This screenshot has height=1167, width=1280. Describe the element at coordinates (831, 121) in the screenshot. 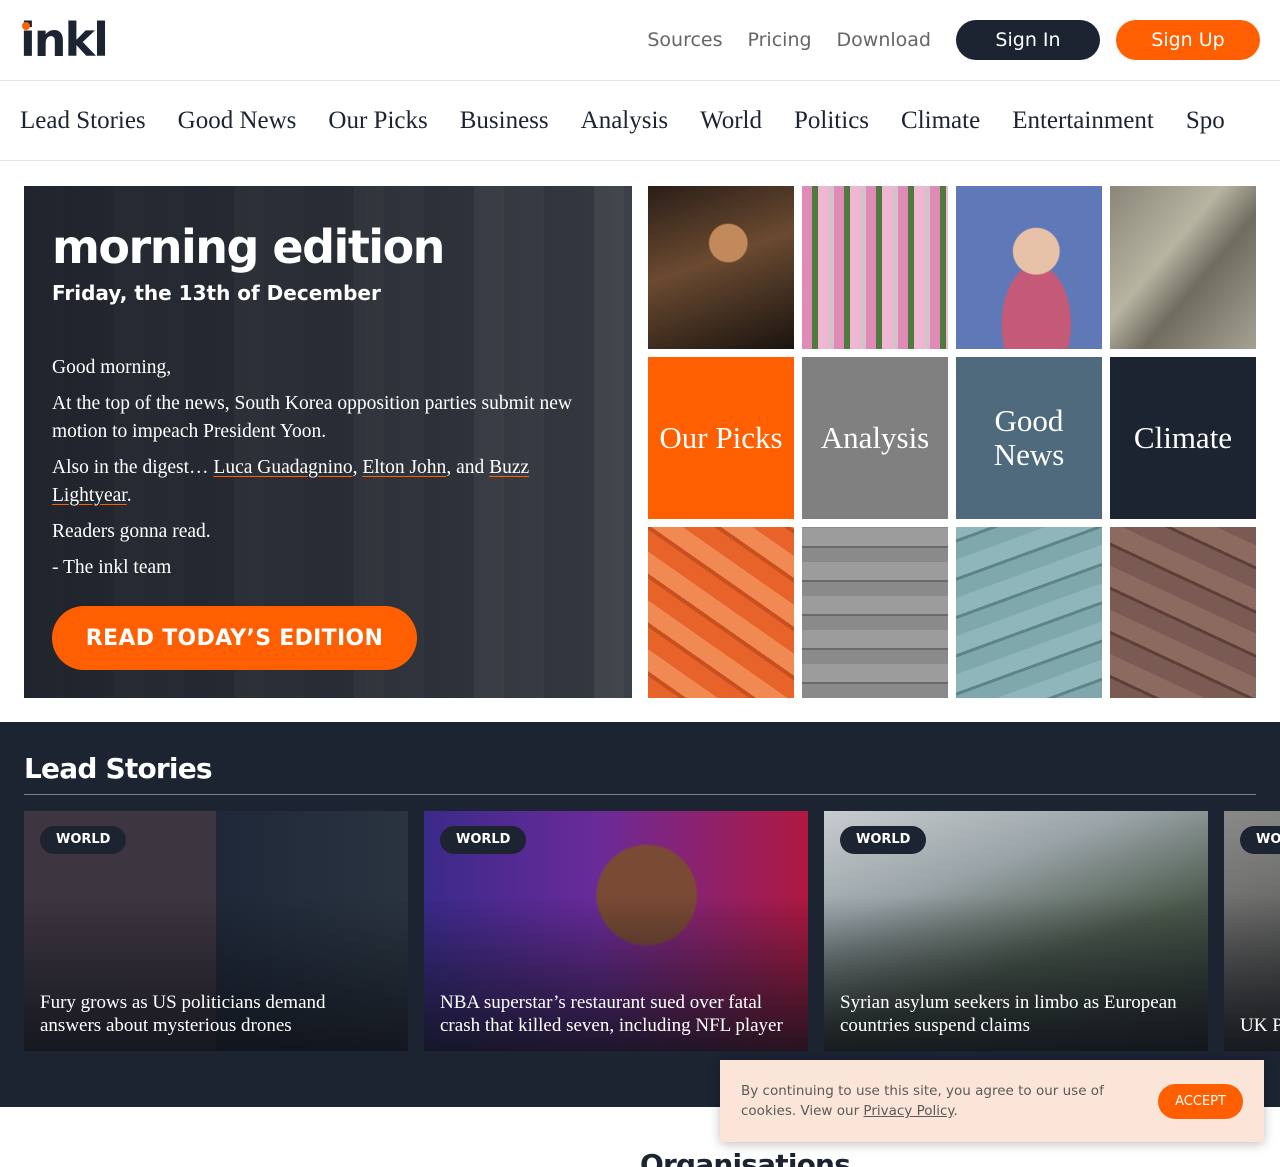

I see `category-politics: Politics` at that location.